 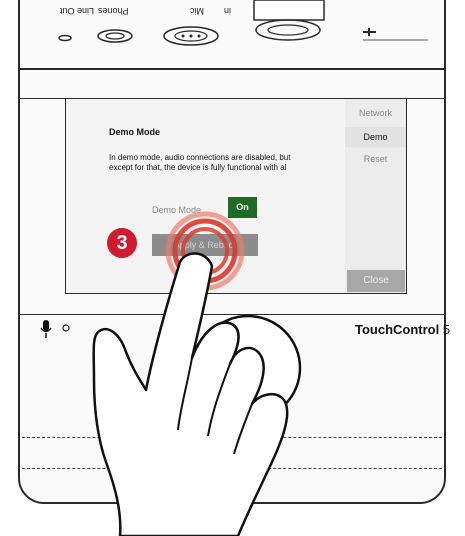 I want to click on settings-sidebar: Network Demo Reset, so click(x=375, y=196).